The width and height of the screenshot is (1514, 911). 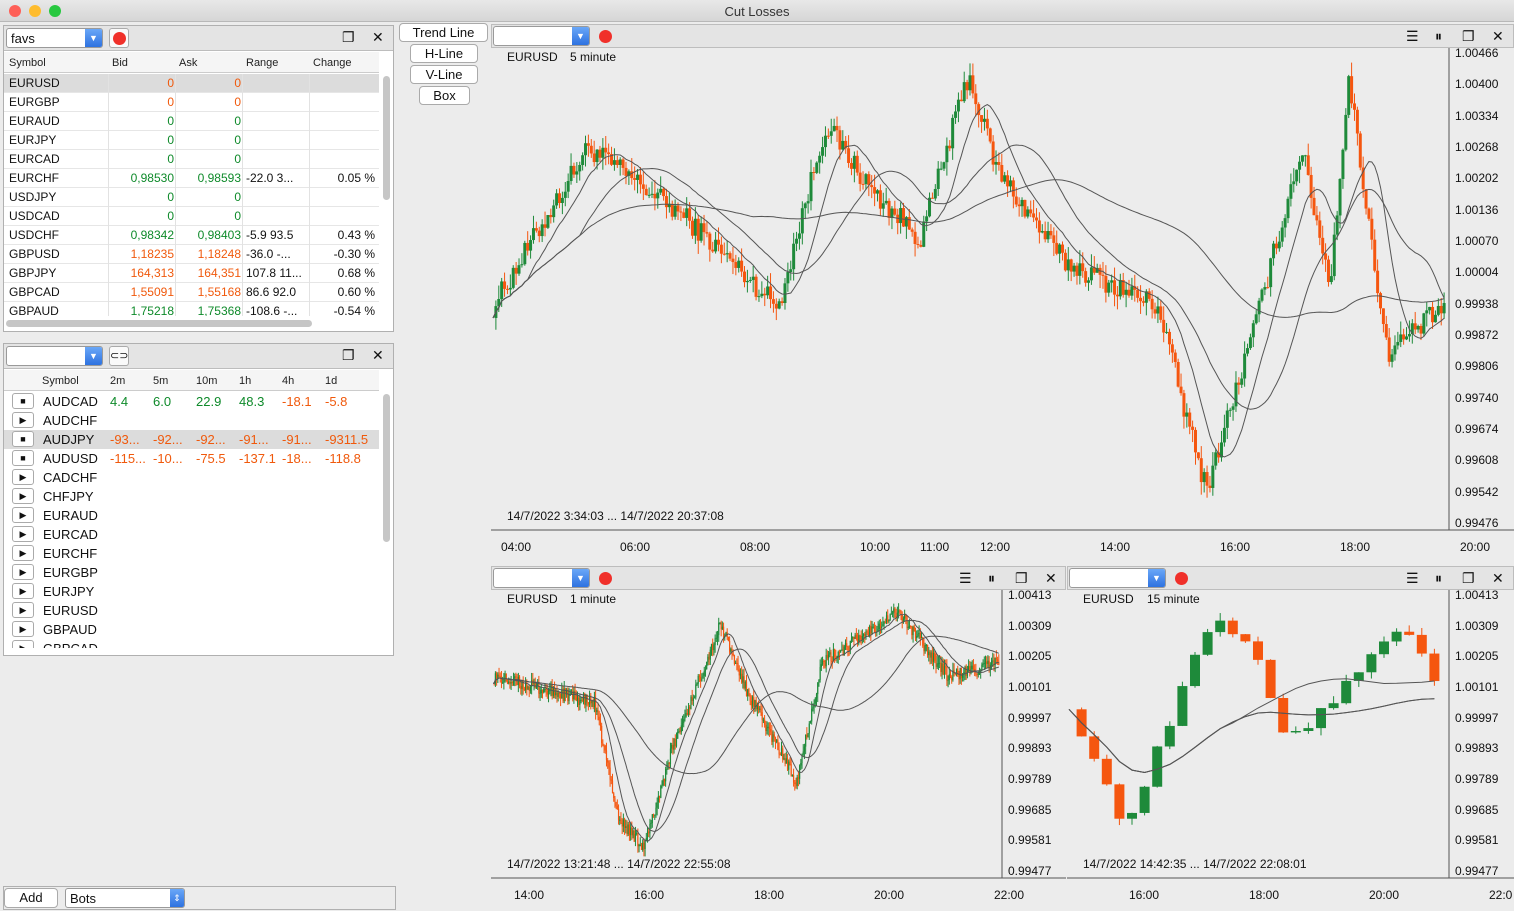 I want to click on m15-chart-dropdown: ▼, so click(x=1117, y=578).